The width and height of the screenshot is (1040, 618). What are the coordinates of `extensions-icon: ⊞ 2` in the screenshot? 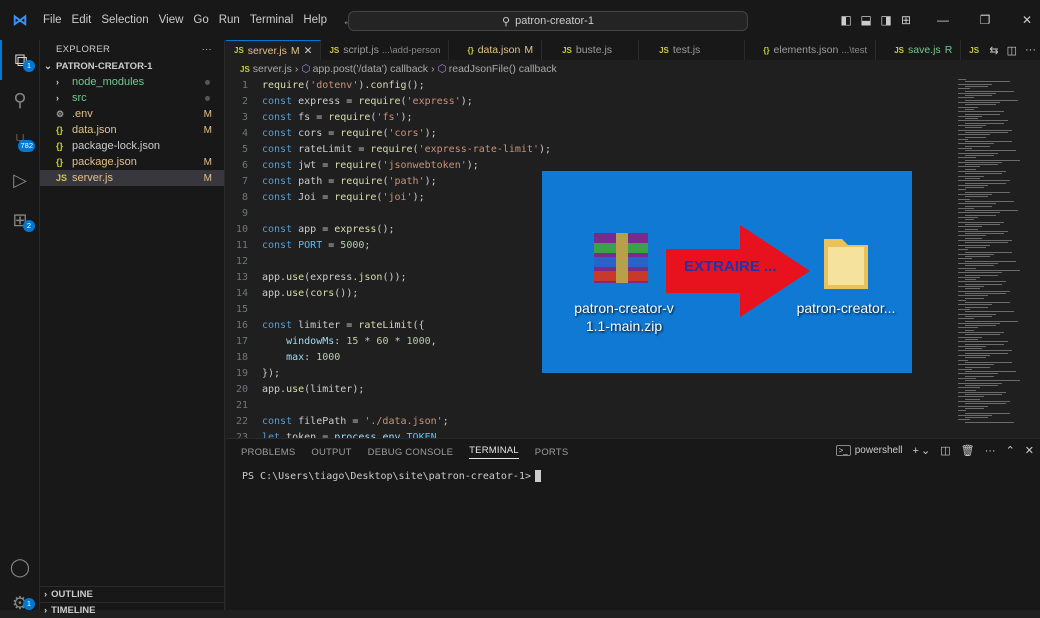 It's located at (20, 220).